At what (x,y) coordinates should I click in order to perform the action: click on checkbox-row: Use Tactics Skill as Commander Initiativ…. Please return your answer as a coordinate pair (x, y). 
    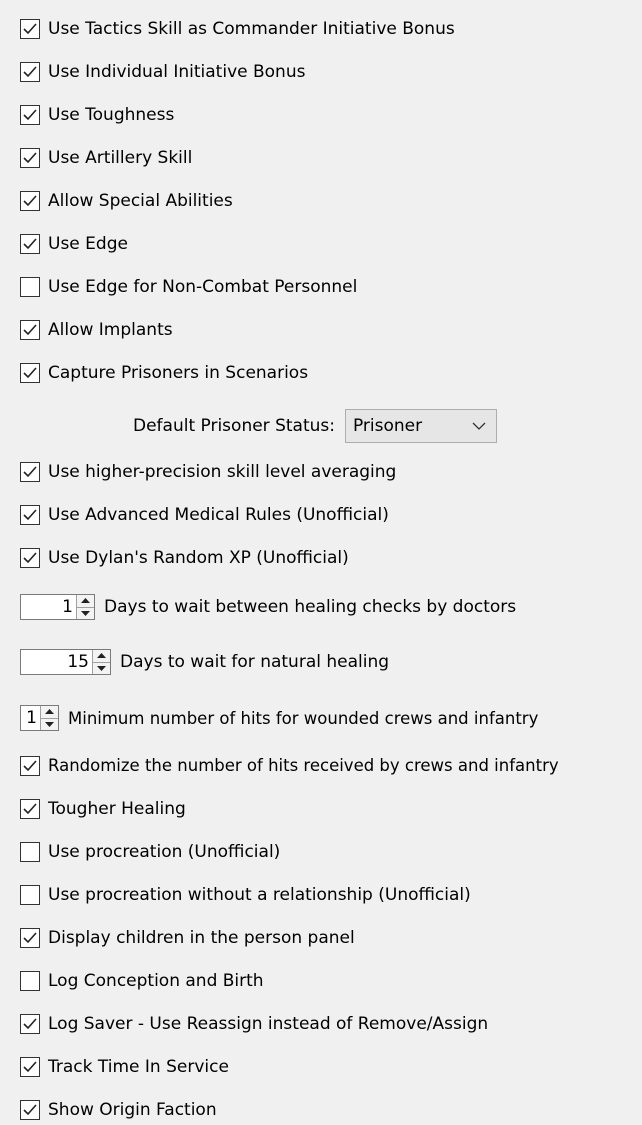
    Looking at the image, I should click on (237, 29).